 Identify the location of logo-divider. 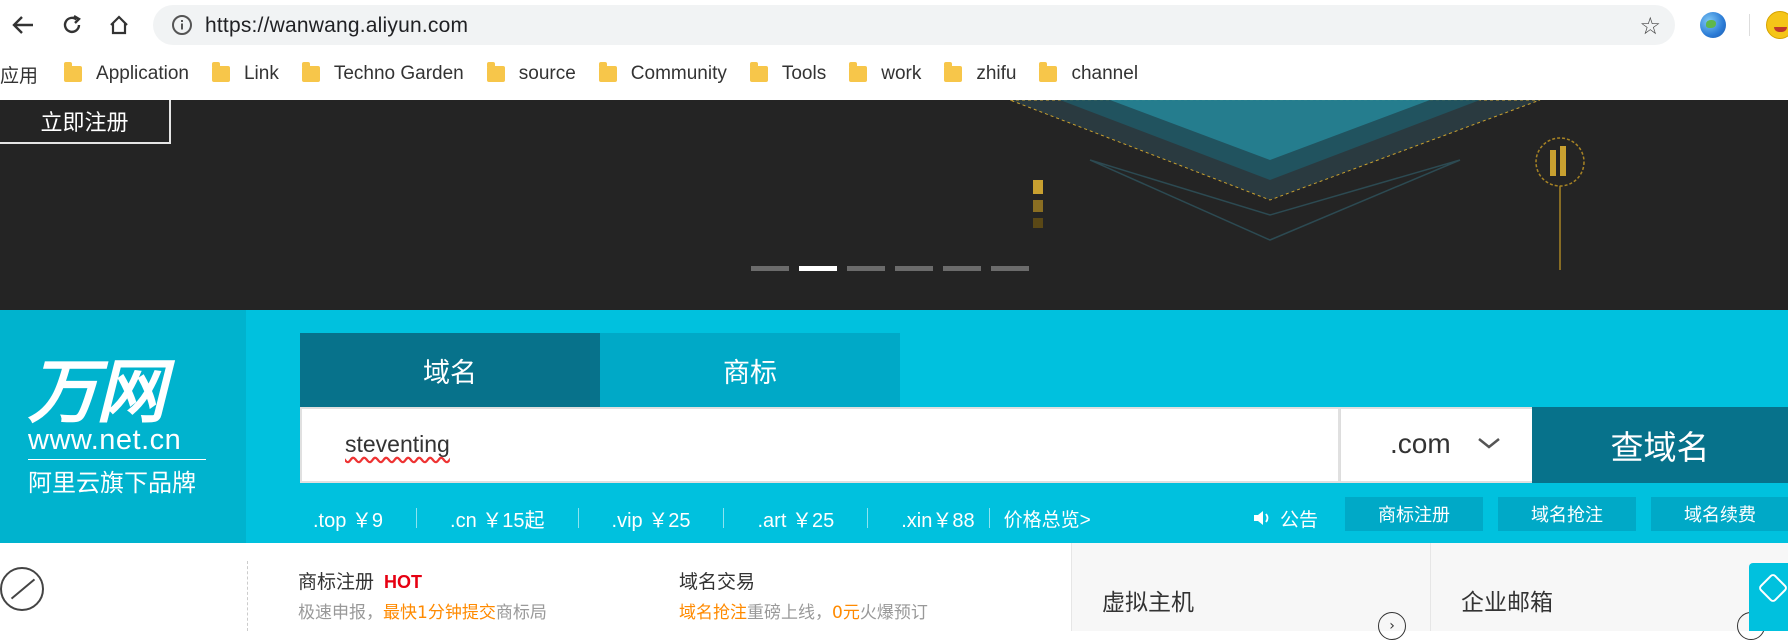
(117, 459).